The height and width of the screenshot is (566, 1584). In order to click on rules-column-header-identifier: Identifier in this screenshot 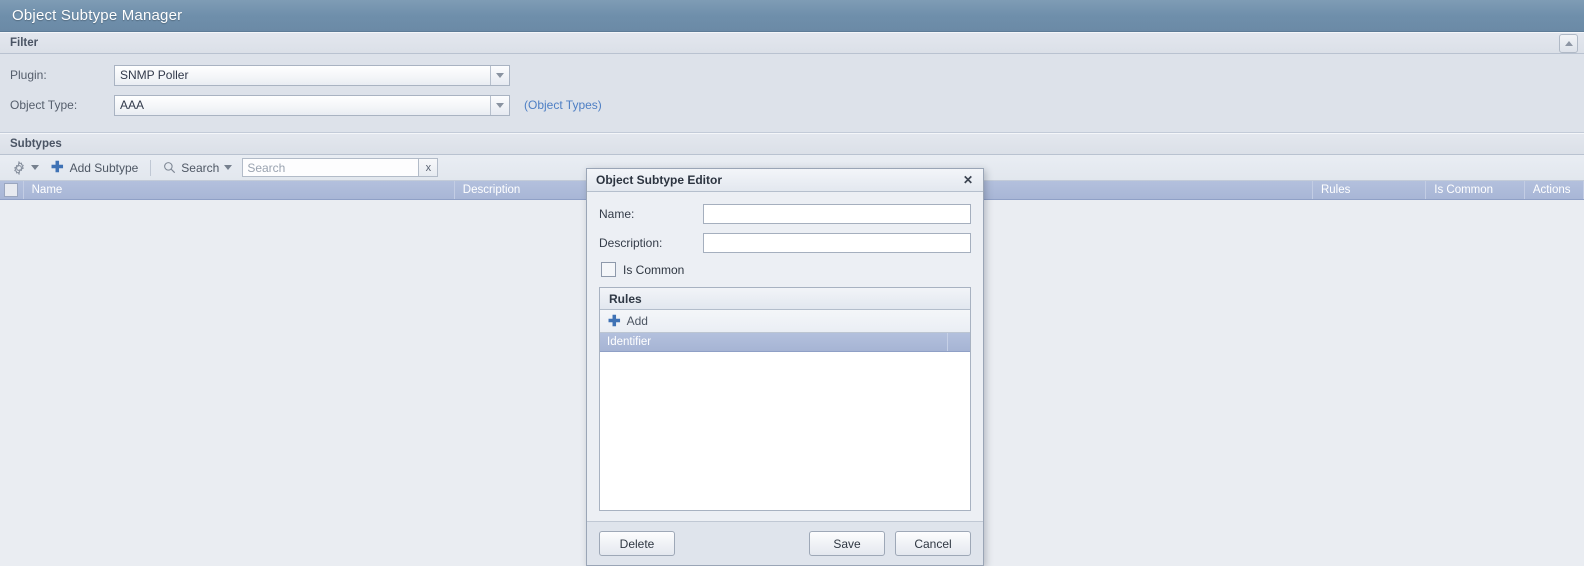, I will do `click(774, 342)`.